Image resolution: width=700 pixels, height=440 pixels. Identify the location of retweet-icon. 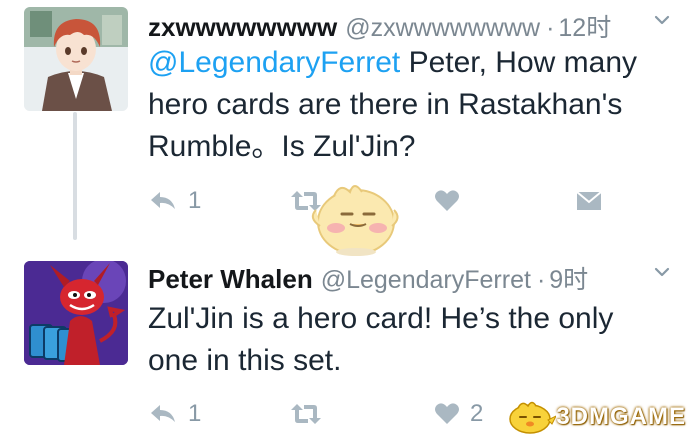
(306, 414).